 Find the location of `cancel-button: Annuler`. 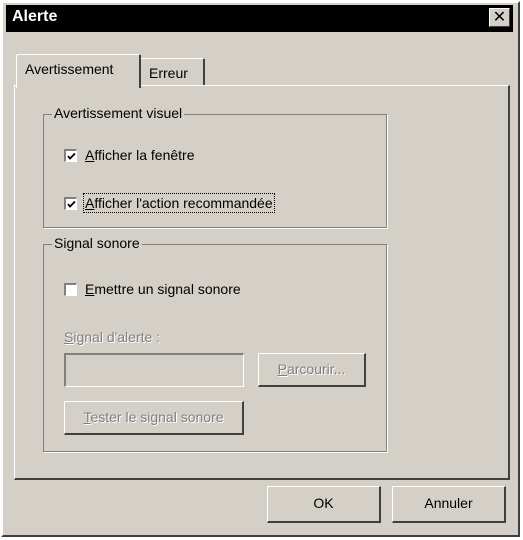

cancel-button: Annuler is located at coordinates (449, 504).